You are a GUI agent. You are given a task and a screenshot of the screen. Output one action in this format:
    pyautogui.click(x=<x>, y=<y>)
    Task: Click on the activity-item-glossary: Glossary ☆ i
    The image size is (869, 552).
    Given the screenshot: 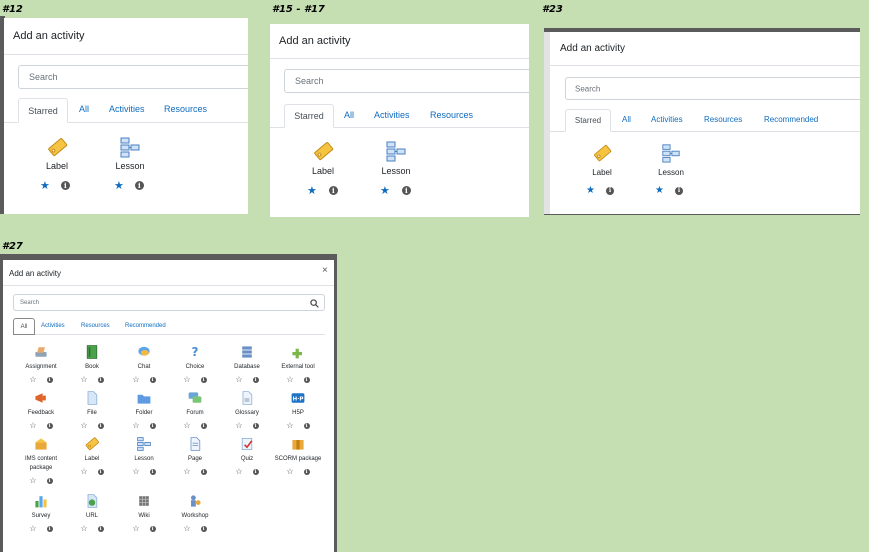 What is the action you would take?
    pyautogui.click(x=247, y=410)
    